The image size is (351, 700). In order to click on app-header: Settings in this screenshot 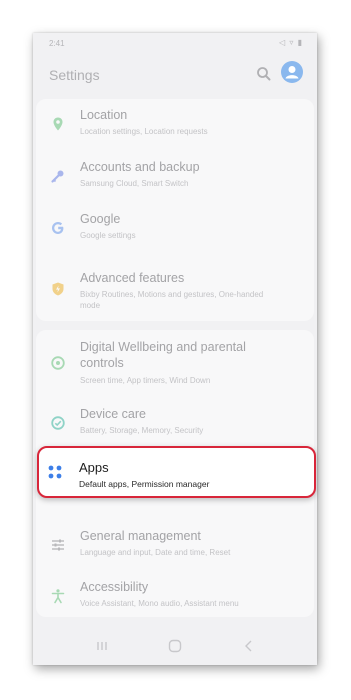, I will do `click(175, 76)`.